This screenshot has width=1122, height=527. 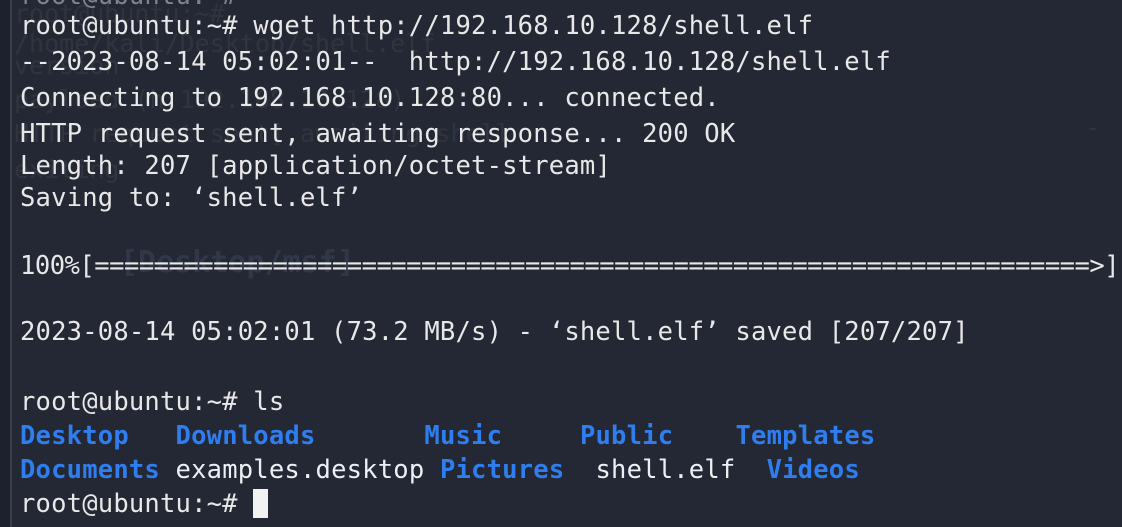 What do you see at coordinates (74, 436) in the screenshot?
I see `ls-entry-desktop: Desktop` at bounding box center [74, 436].